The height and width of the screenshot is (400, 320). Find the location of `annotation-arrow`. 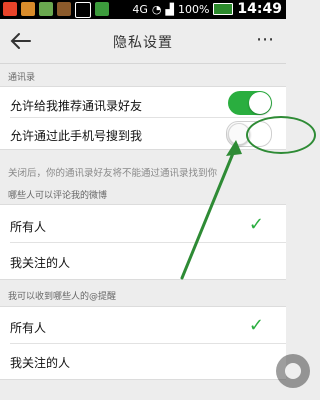

annotation-arrow is located at coordinates (211, 210).